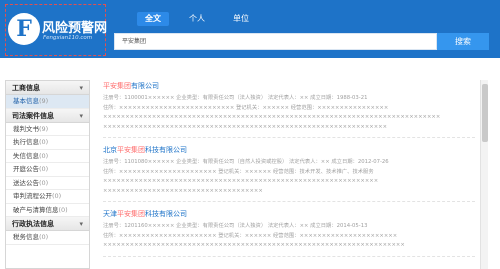 The width and height of the screenshot is (500, 269). Describe the element at coordinates (33, 224) in the screenshot. I see `sidebar-heading-label: 行政执法信息` at that location.